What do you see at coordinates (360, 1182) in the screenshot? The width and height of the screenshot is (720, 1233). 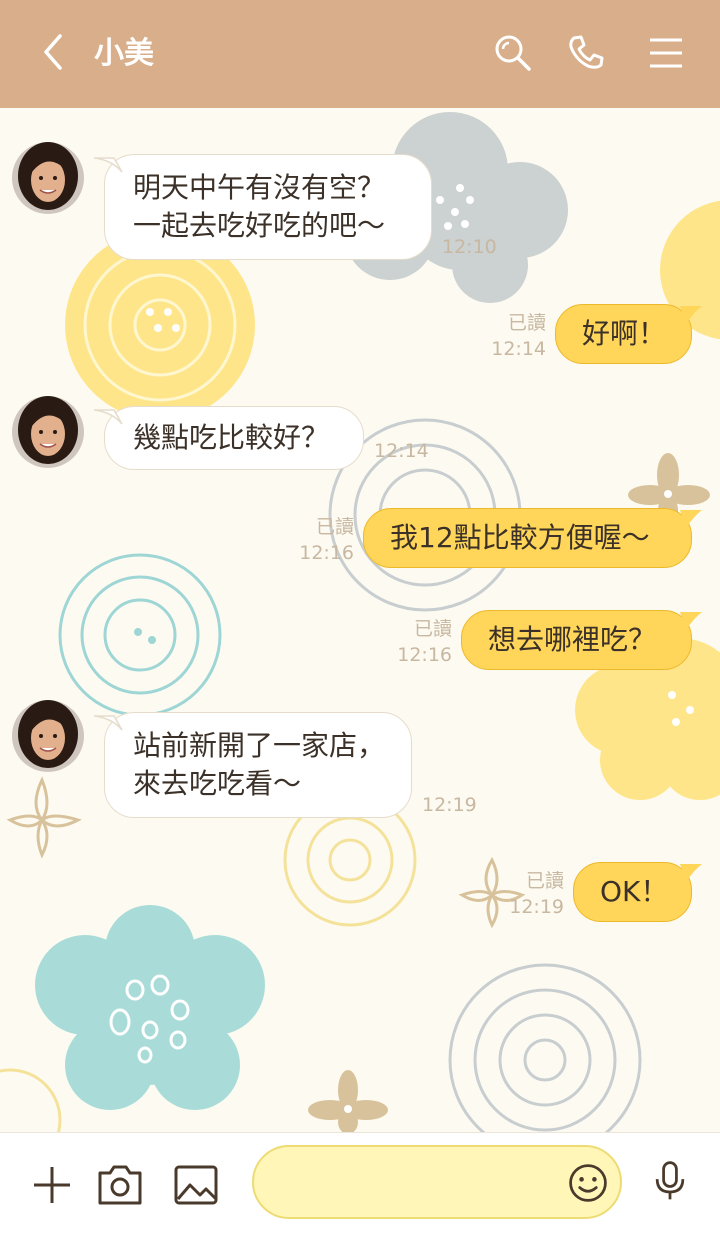 I see `message-toolbar` at bounding box center [360, 1182].